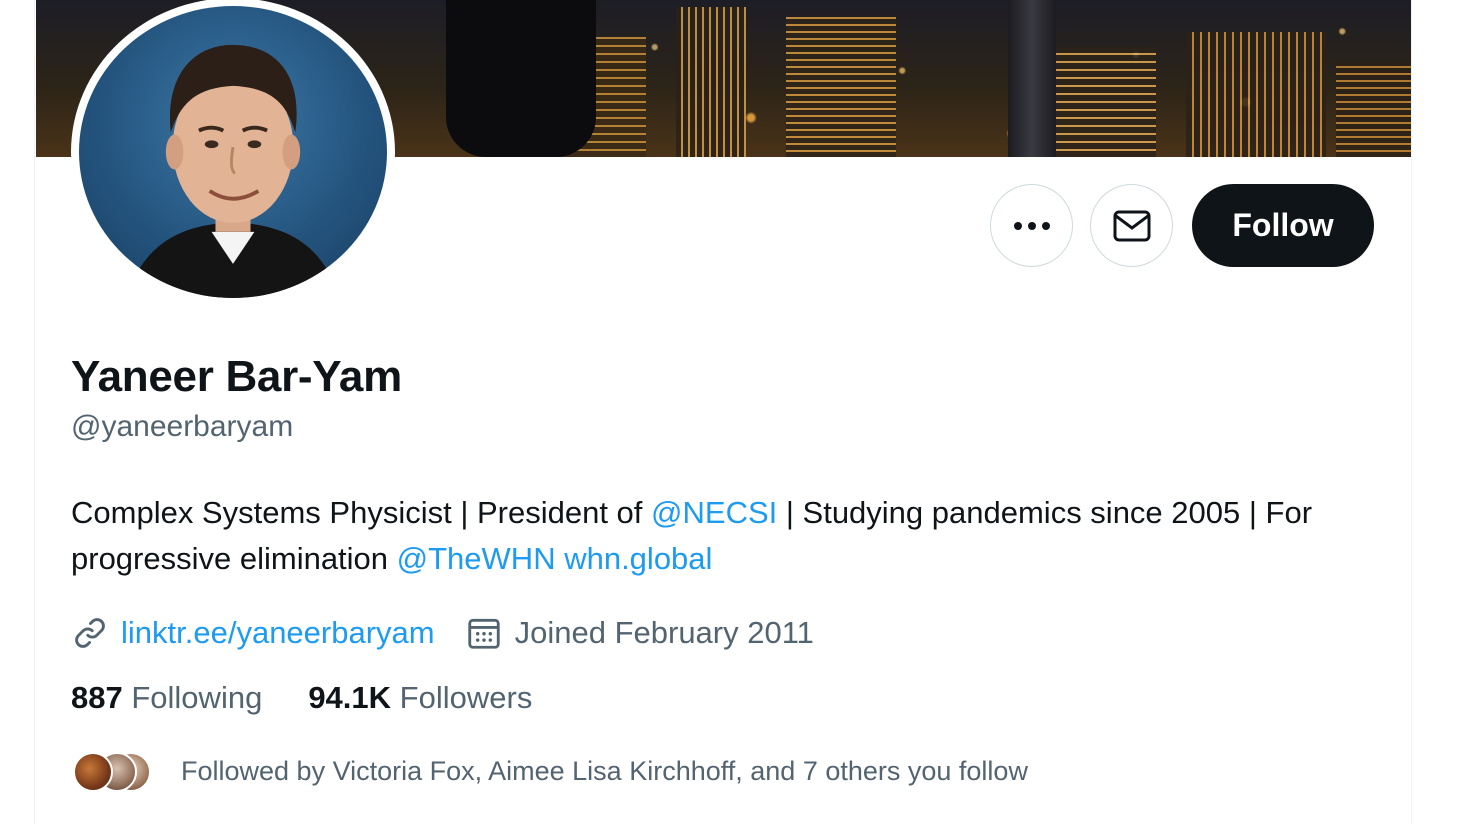 Image resolution: width=1466 pixels, height=824 pixels. I want to click on calendar-icon, so click(483, 633).